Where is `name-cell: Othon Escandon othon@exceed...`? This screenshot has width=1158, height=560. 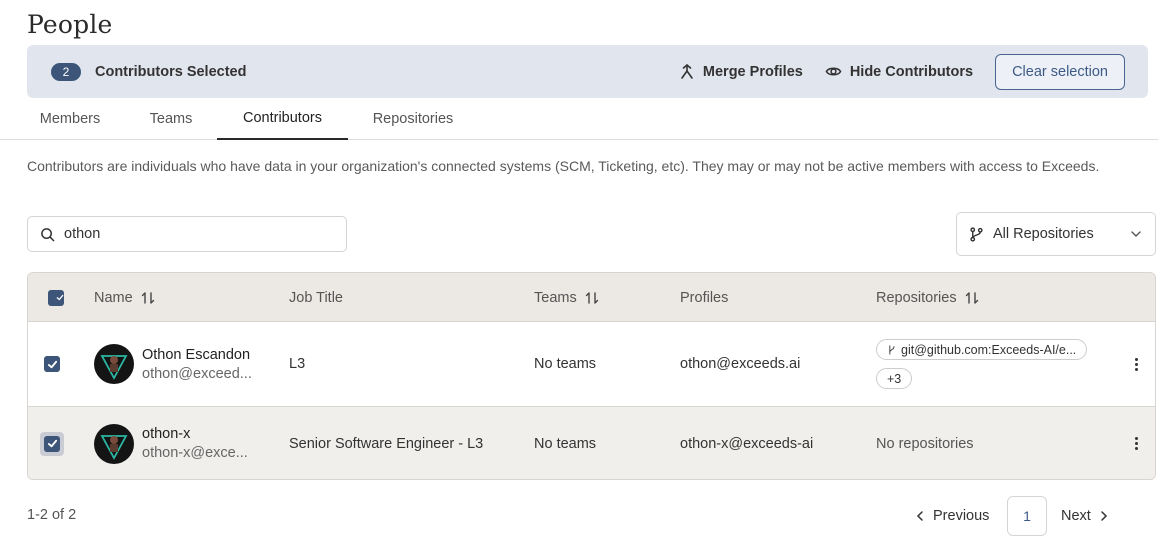 name-cell: Othon Escandon othon@exceed... is located at coordinates (173, 364).